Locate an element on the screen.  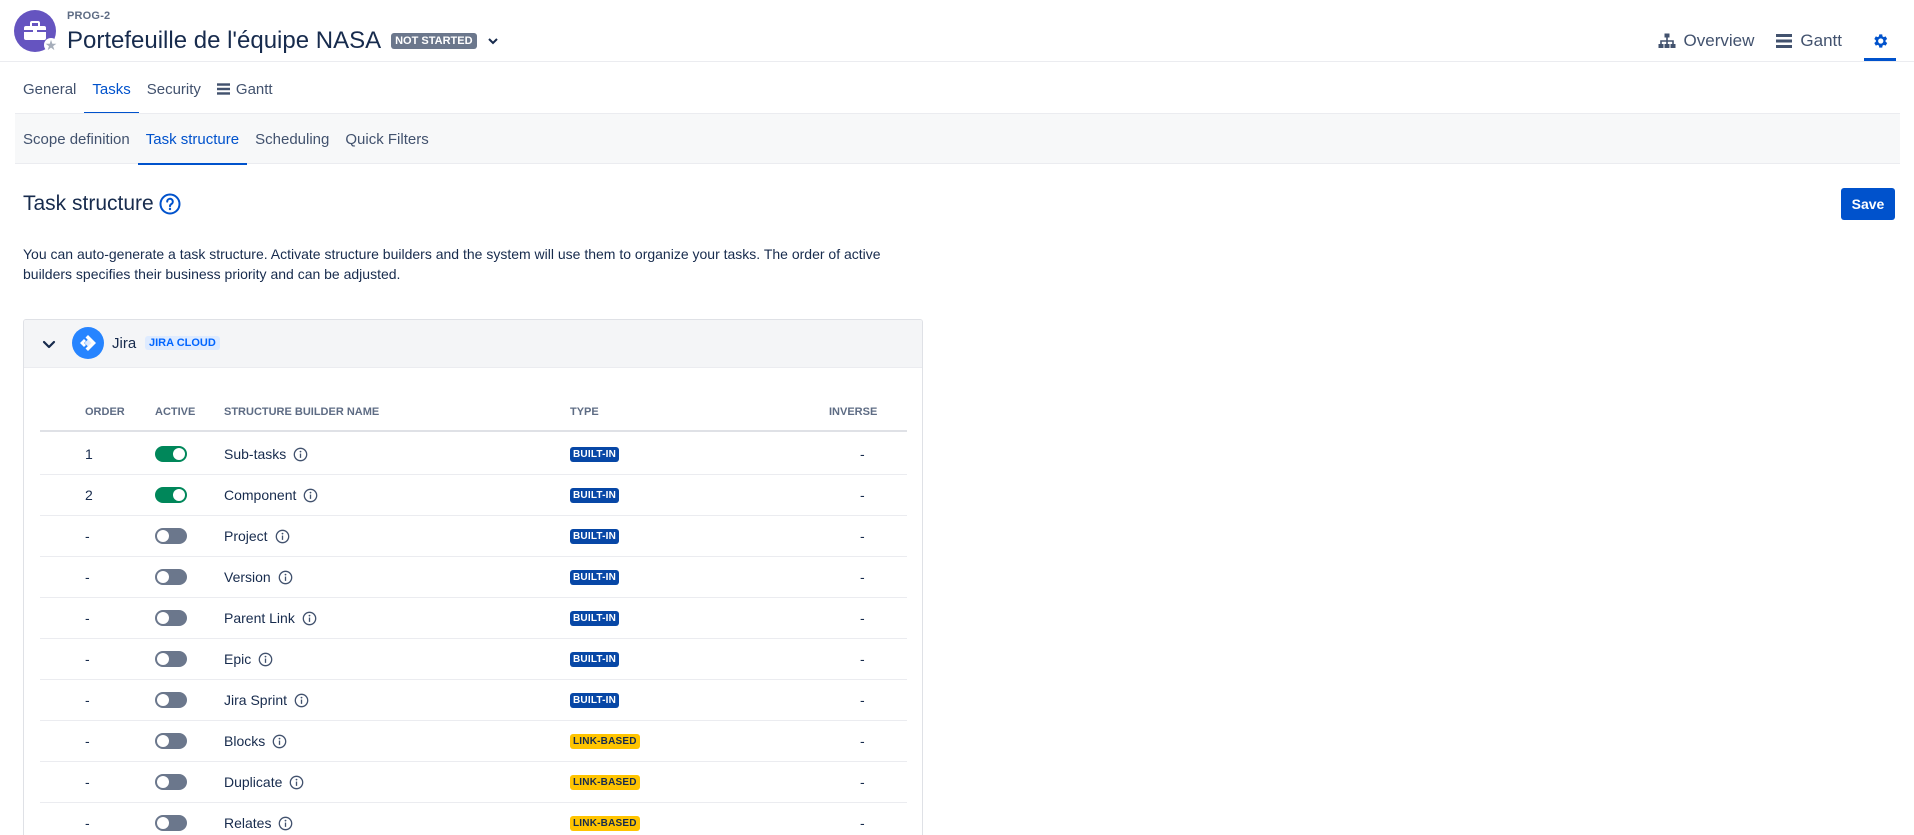
column-inverse: INVERSE is located at coordinates (853, 412).